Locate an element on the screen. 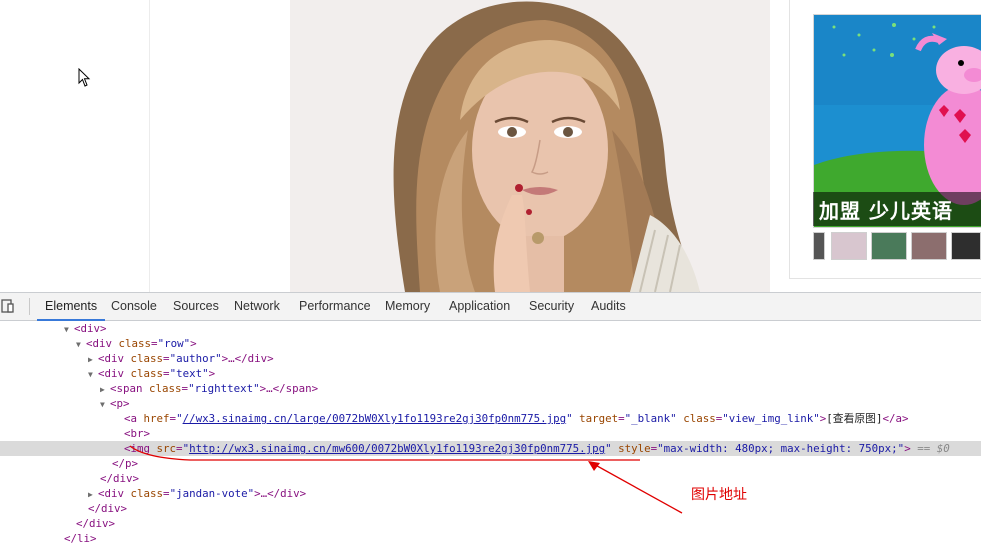 Image resolution: width=981 pixels, height=551 pixels. dom-node: ▼ <div class="row"> is located at coordinates (490, 343).